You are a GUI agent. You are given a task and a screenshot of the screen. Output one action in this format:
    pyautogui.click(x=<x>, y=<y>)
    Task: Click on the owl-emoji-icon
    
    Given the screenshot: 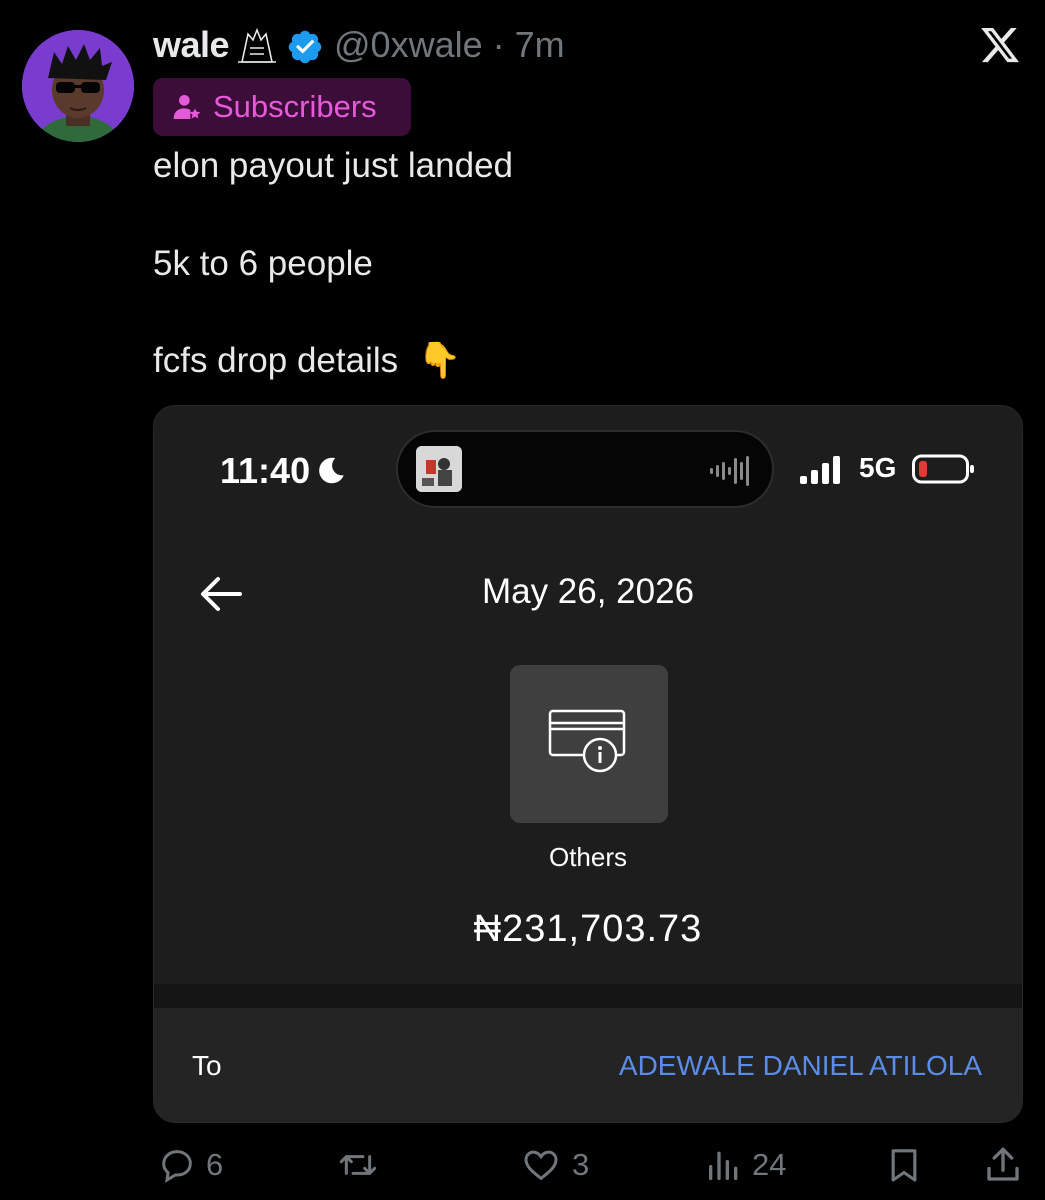 What is the action you would take?
    pyautogui.click(x=257, y=45)
    